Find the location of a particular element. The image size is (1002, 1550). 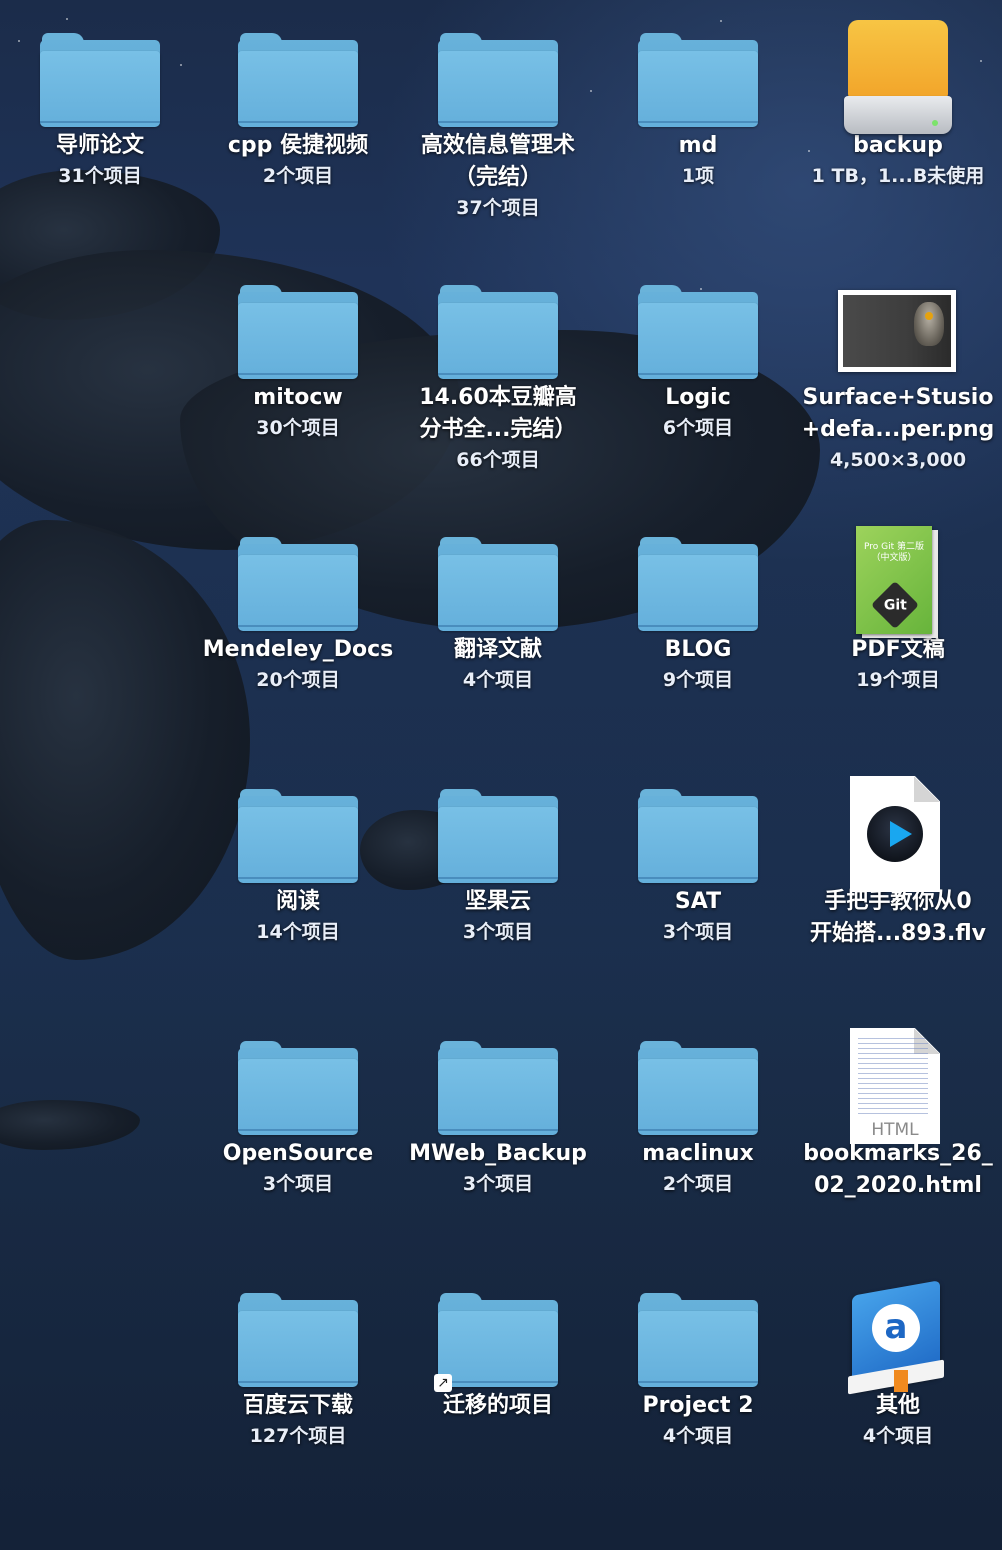

item-label: 阅读 is located at coordinates (297, 901).